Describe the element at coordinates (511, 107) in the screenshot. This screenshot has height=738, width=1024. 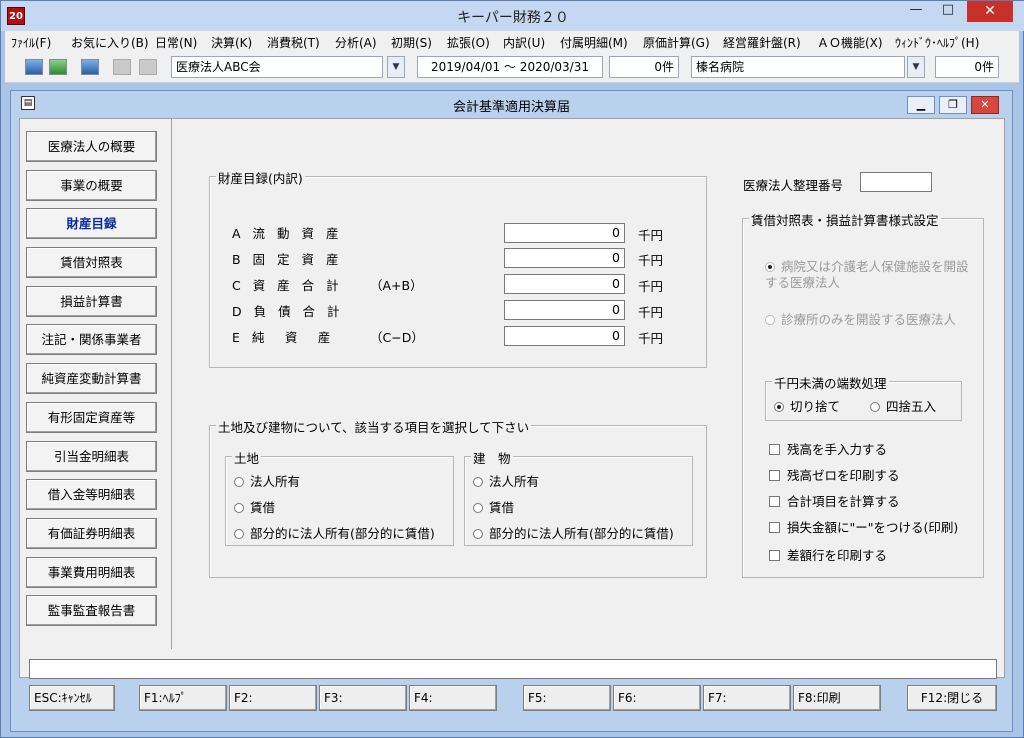
I see `form-title: 会計基準適用決算届` at that location.